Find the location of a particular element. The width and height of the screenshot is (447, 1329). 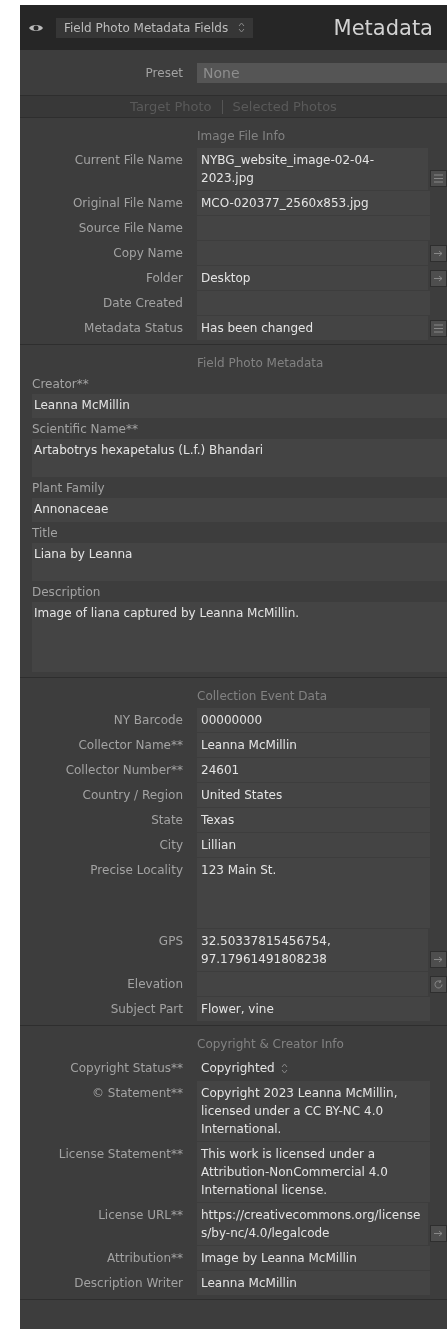

field-label: License URL** is located at coordinates (140, 1215).